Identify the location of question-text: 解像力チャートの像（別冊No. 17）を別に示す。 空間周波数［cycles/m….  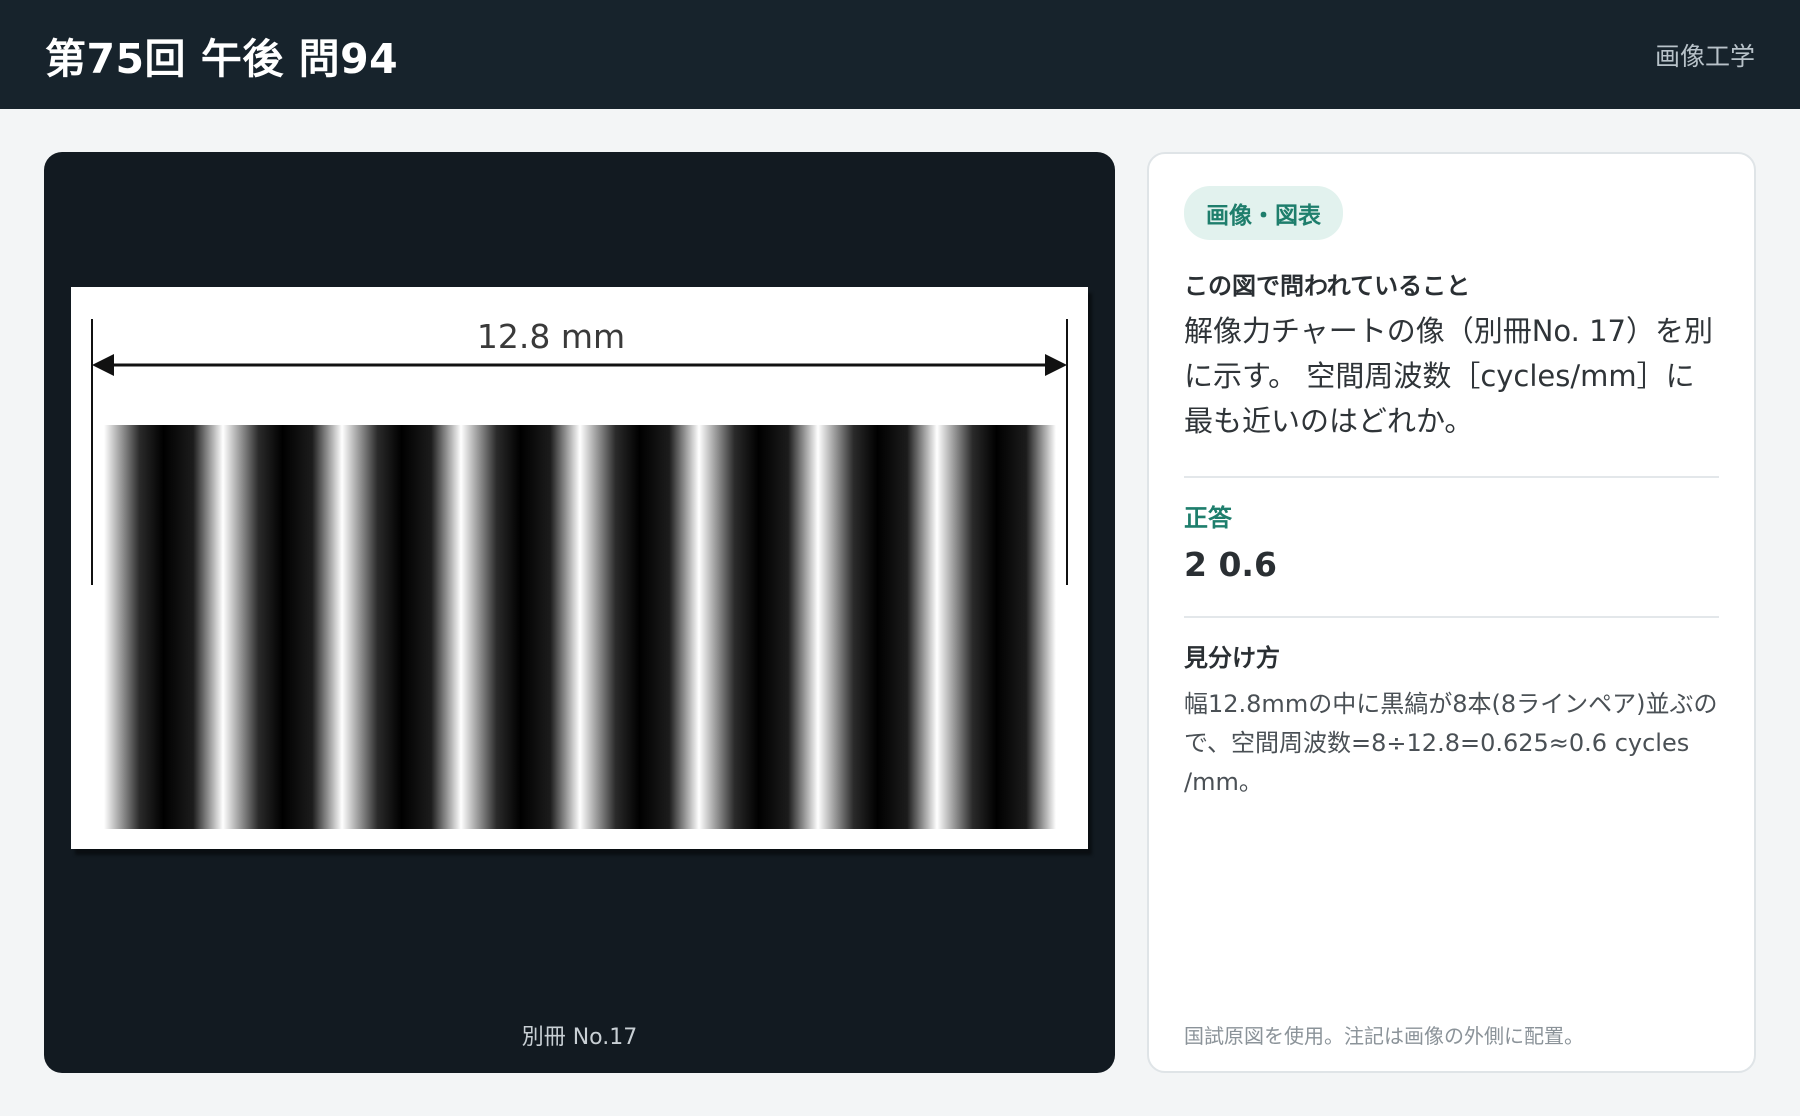
(1448, 376).